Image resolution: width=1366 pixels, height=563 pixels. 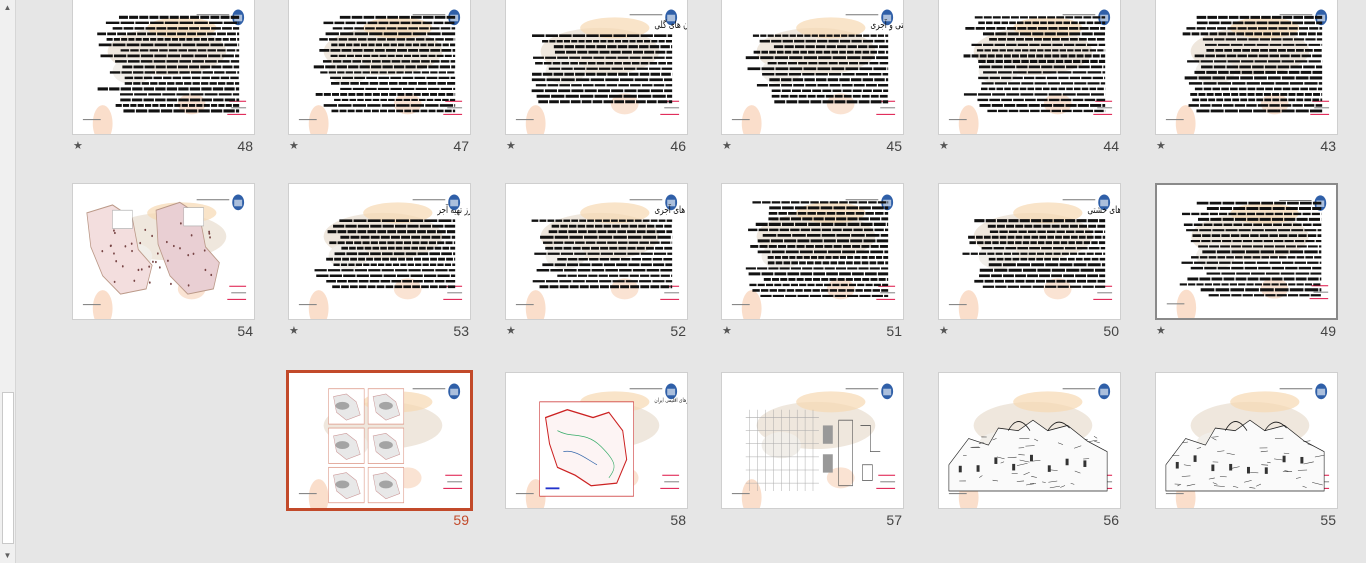 I want to click on slide-number: 59, so click(x=461, y=520).